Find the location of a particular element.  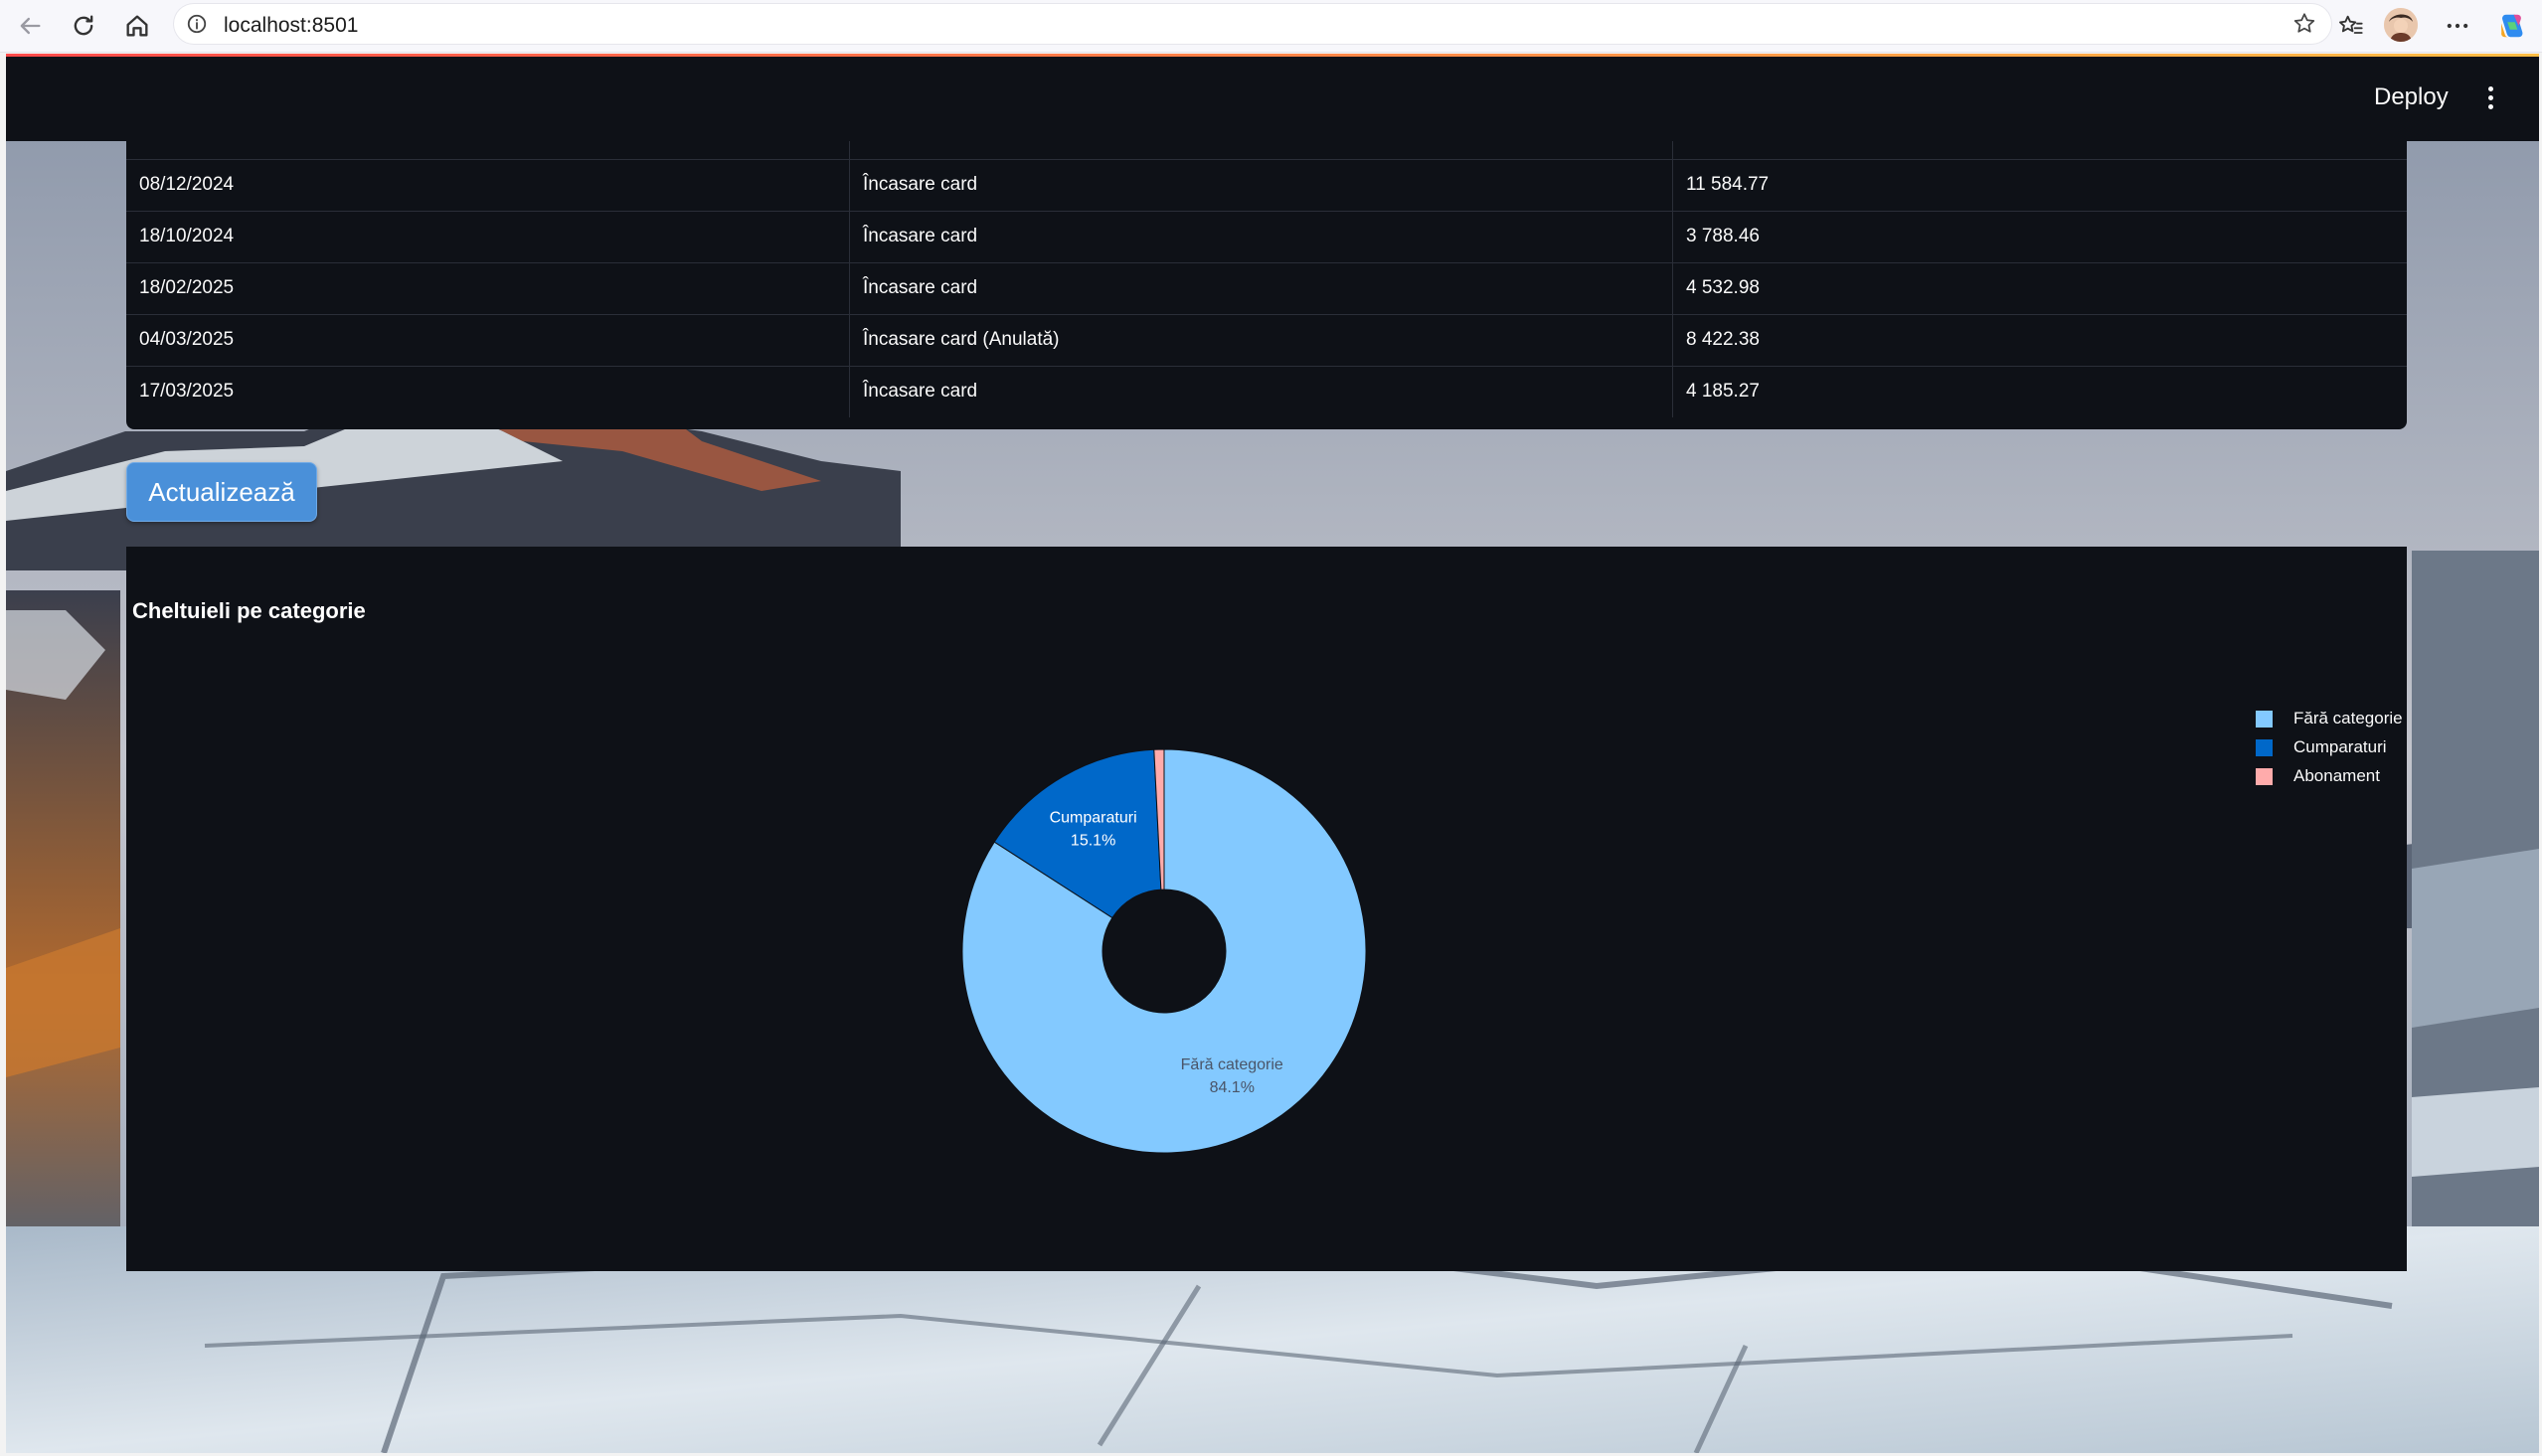

star-icon is located at coordinates (2304, 24).